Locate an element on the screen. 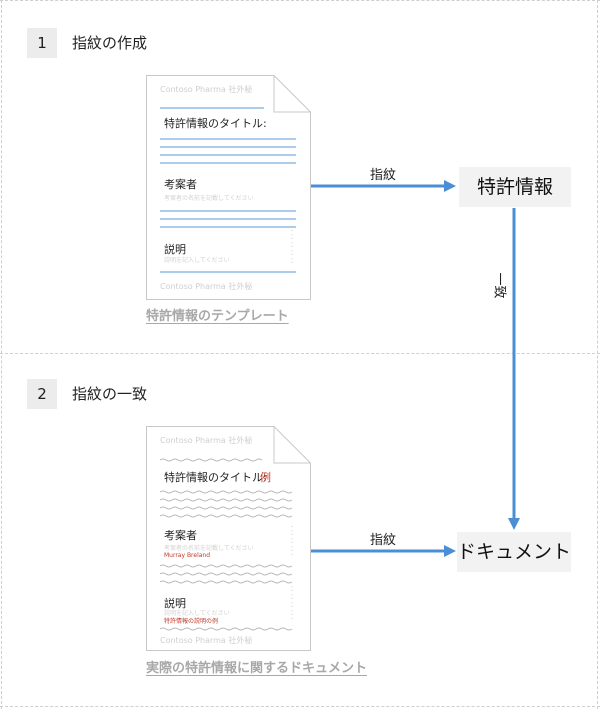  fingerprint-label-1: 指紋 is located at coordinates (383, 175).